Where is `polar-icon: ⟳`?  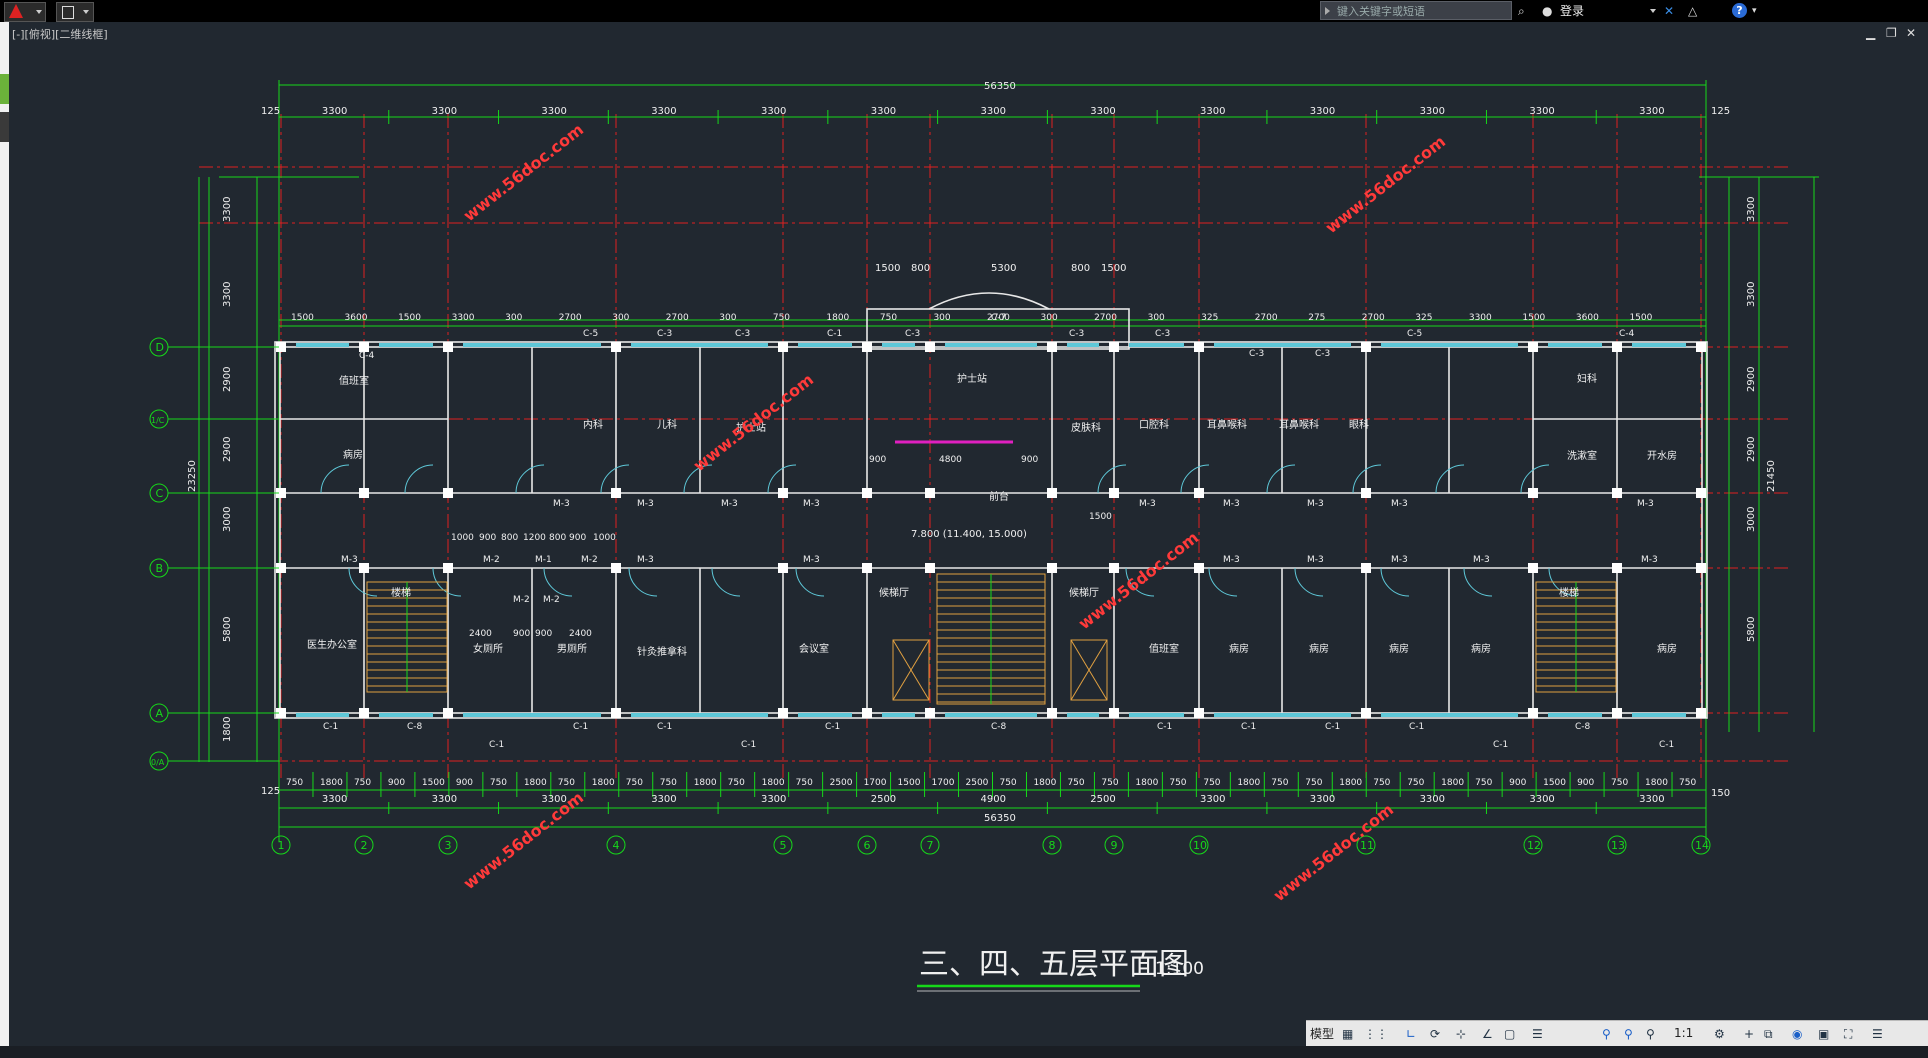
polar-icon: ⟳ is located at coordinates (1435, 1034).